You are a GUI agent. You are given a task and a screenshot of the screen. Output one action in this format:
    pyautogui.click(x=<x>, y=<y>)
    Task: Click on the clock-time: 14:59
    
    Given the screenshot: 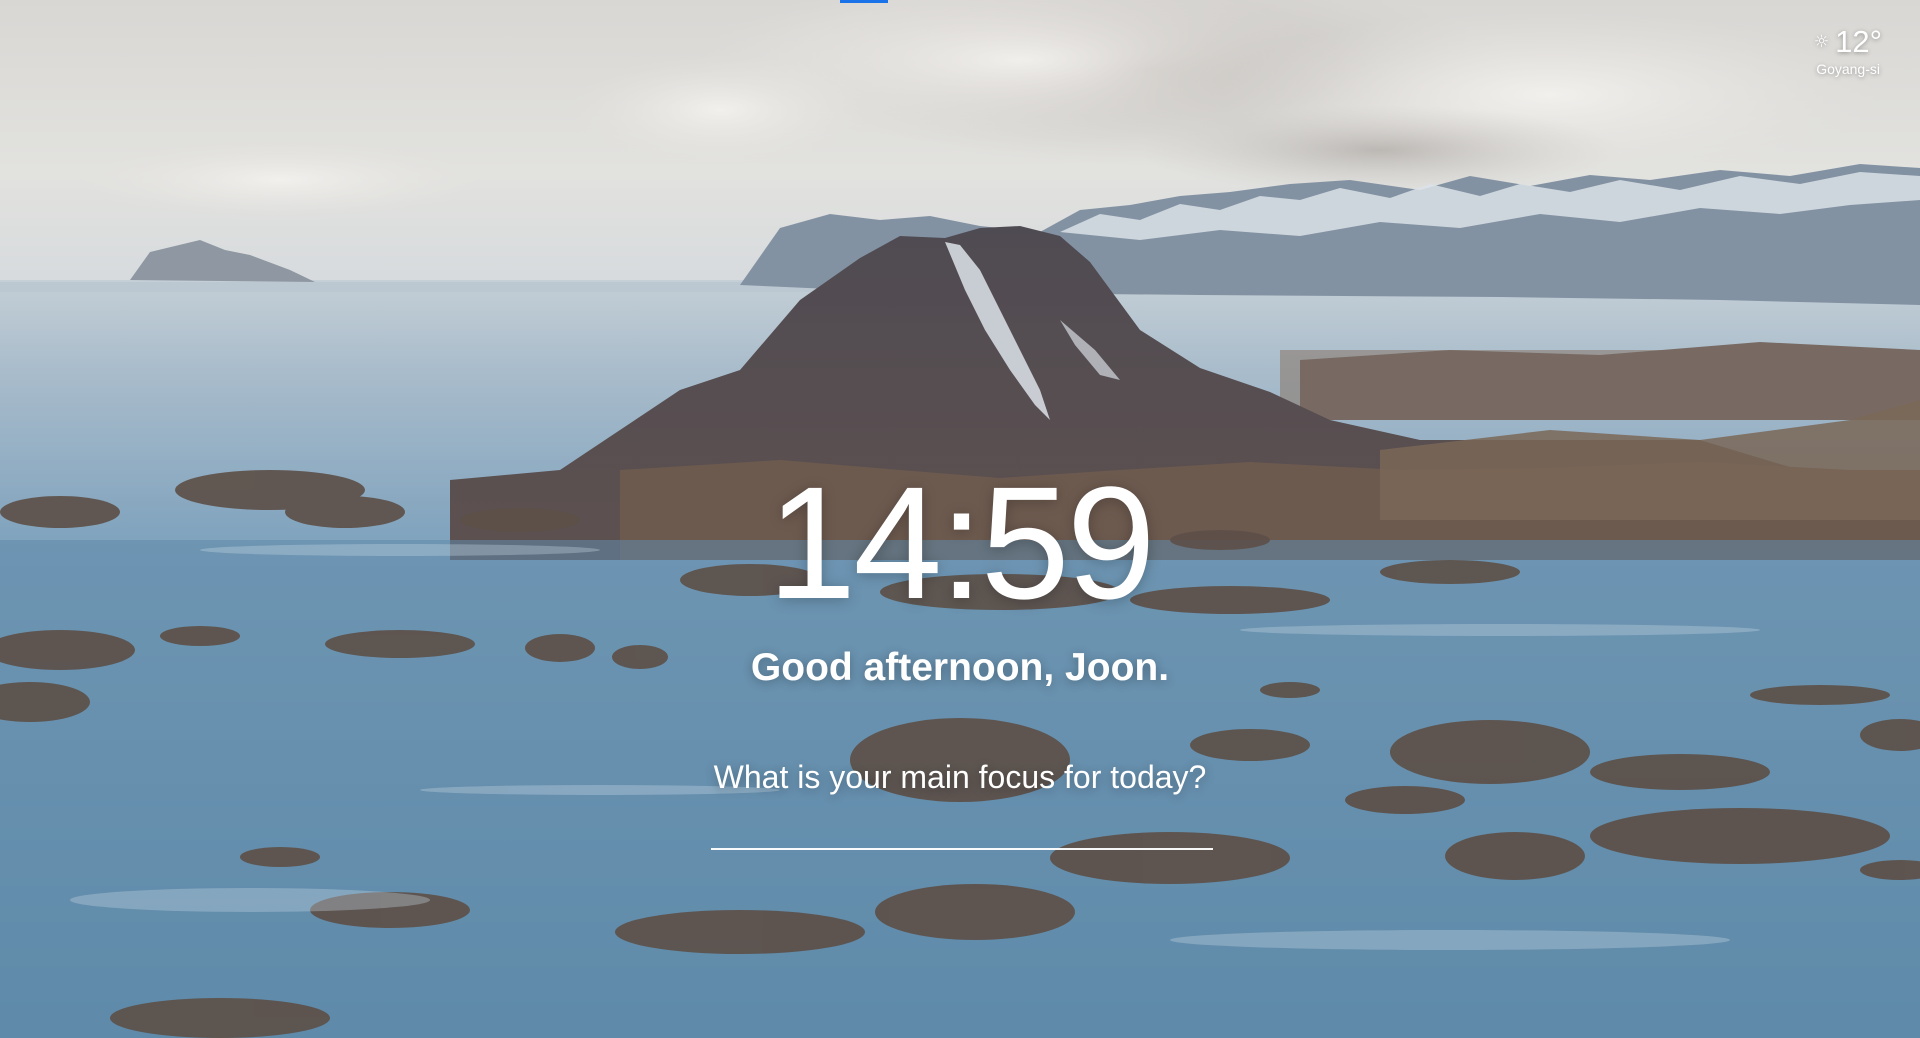 What is the action you would take?
    pyautogui.click(x=961, y=542)
    